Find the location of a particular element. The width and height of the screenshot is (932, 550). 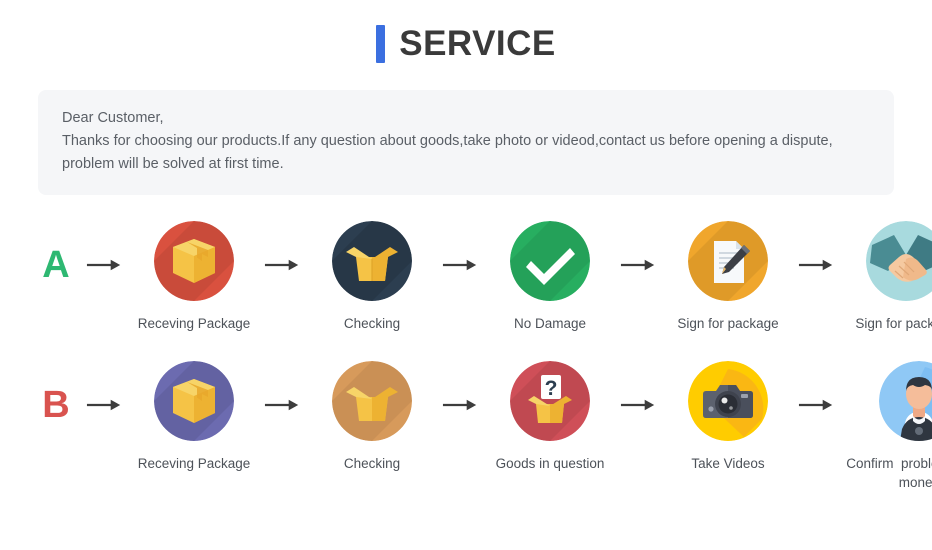

step-label: Goods in question is located at coordinates (550, 463).